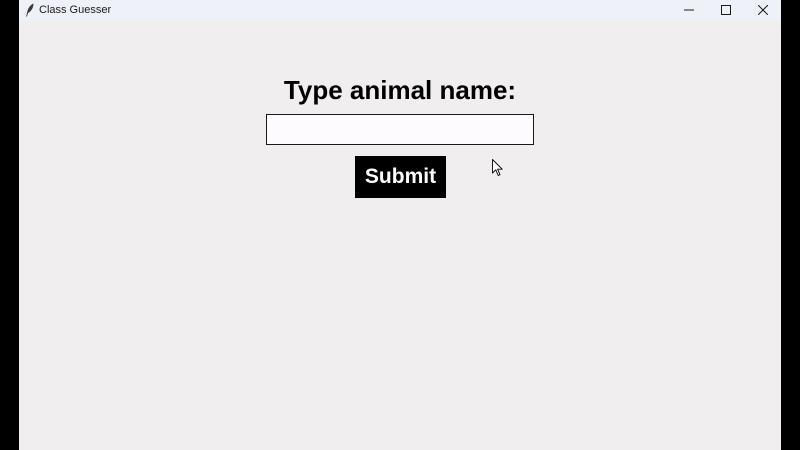  I want to click on animal-name-input, so click(400, 129).